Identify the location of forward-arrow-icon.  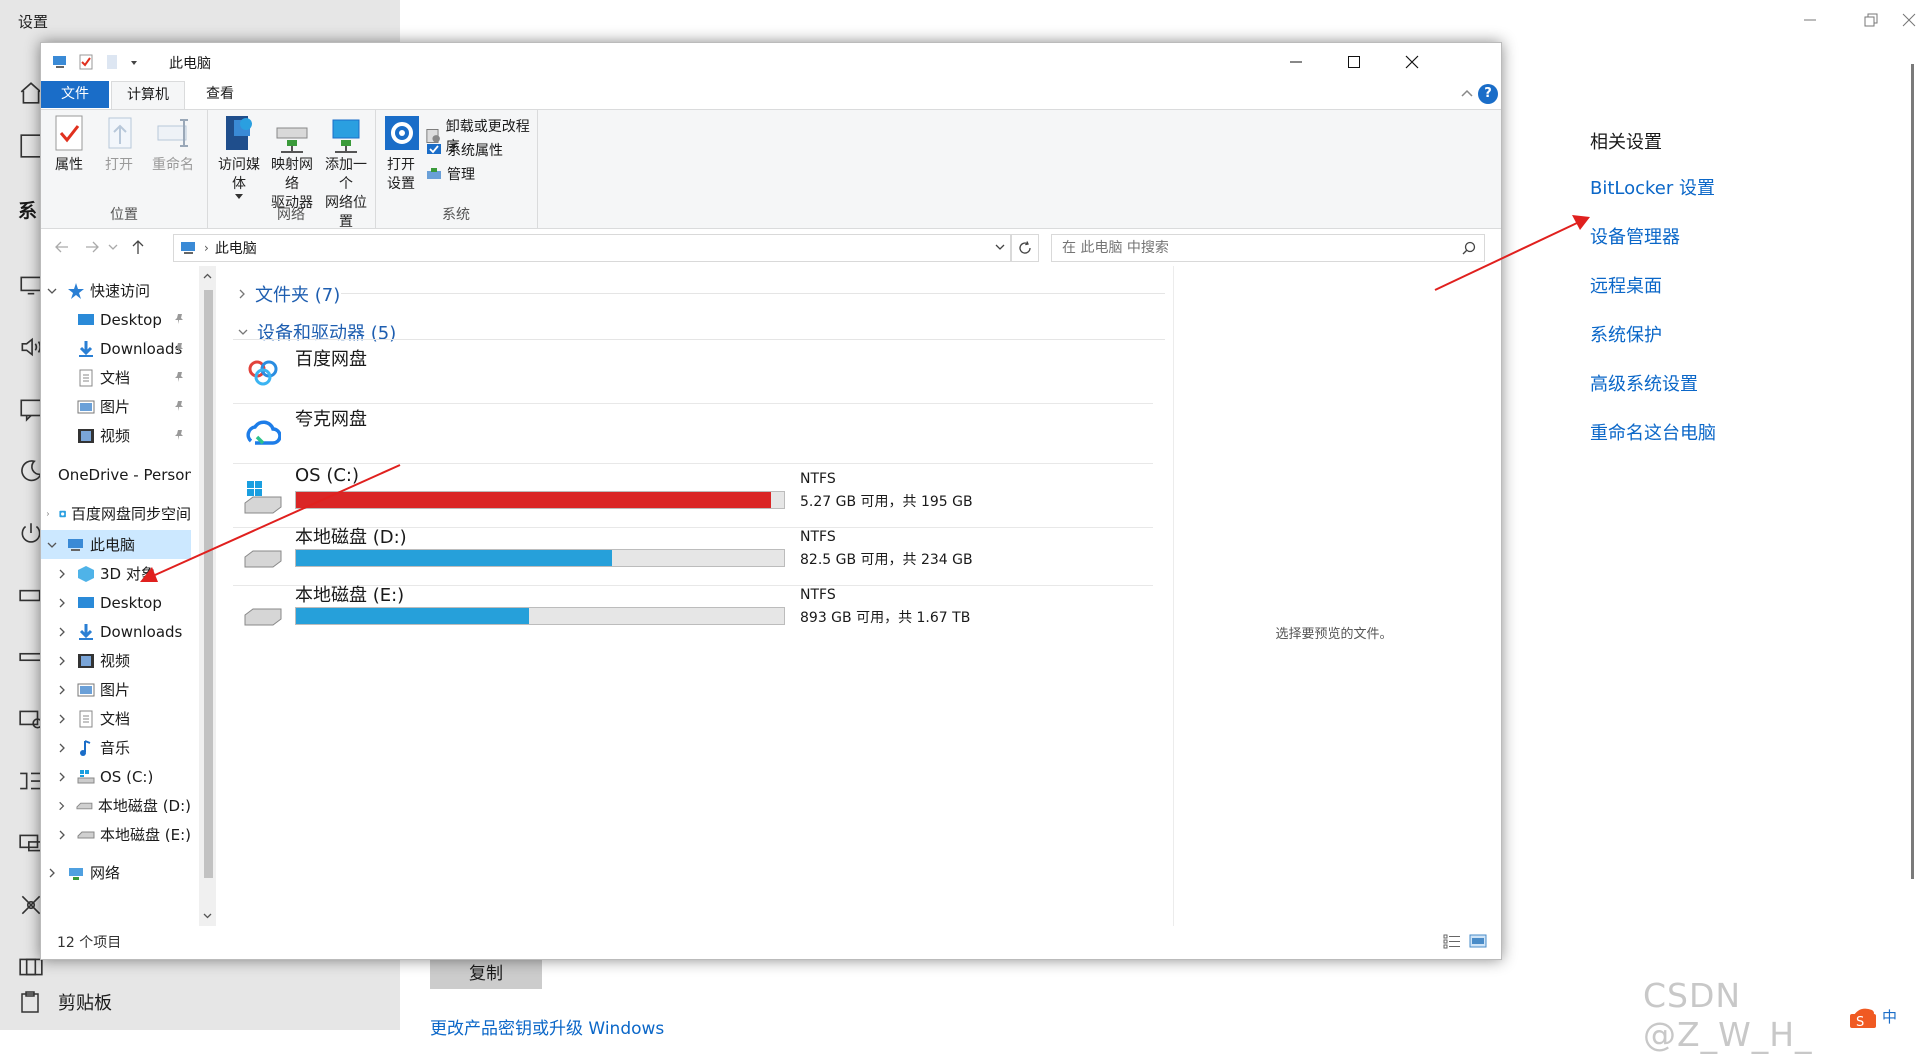
(92, 247).